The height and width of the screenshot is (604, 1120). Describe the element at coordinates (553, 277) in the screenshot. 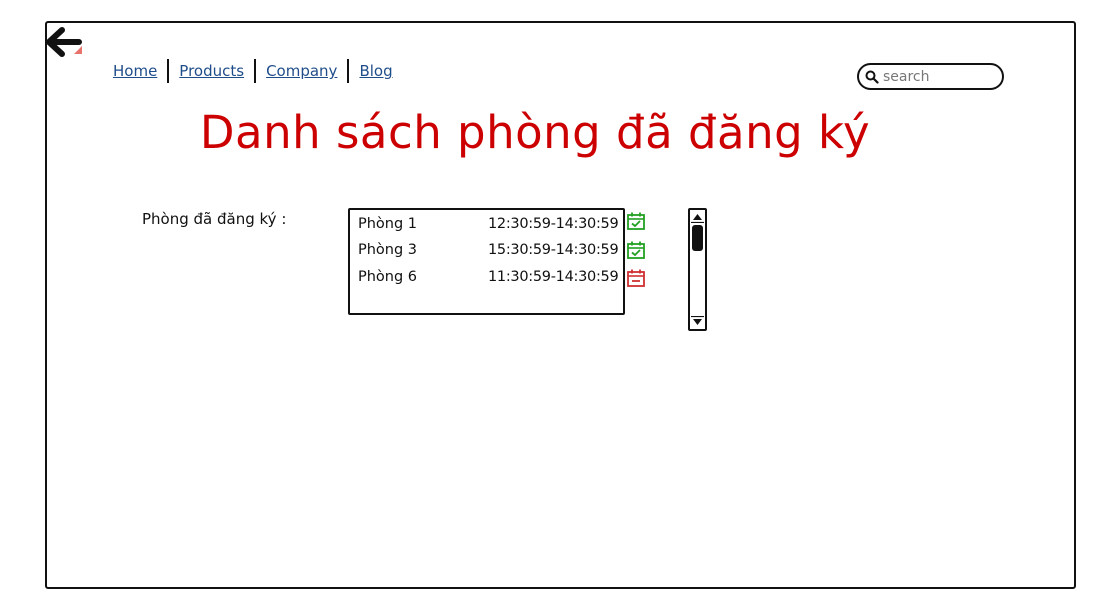

I see `room-time-range: 11:30:59-14:30:59` at that location.